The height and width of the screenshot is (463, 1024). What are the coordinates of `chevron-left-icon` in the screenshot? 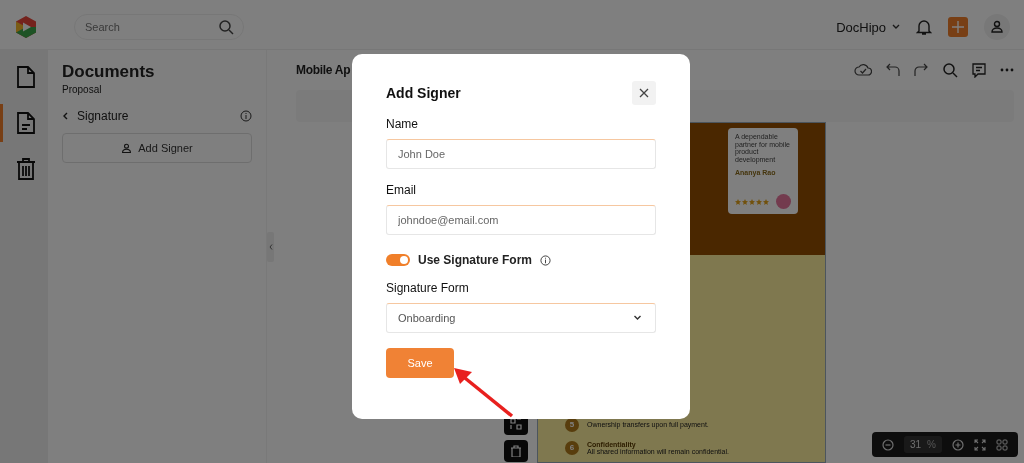 It's located at (65, 116).